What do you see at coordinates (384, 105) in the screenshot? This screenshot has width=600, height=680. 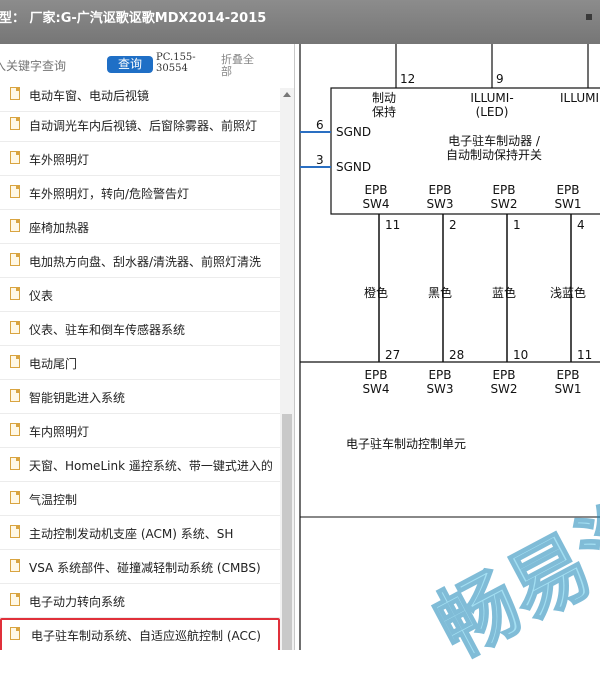 I see `brake-hold-label: 制动保持` at bounding box center [384, 105].